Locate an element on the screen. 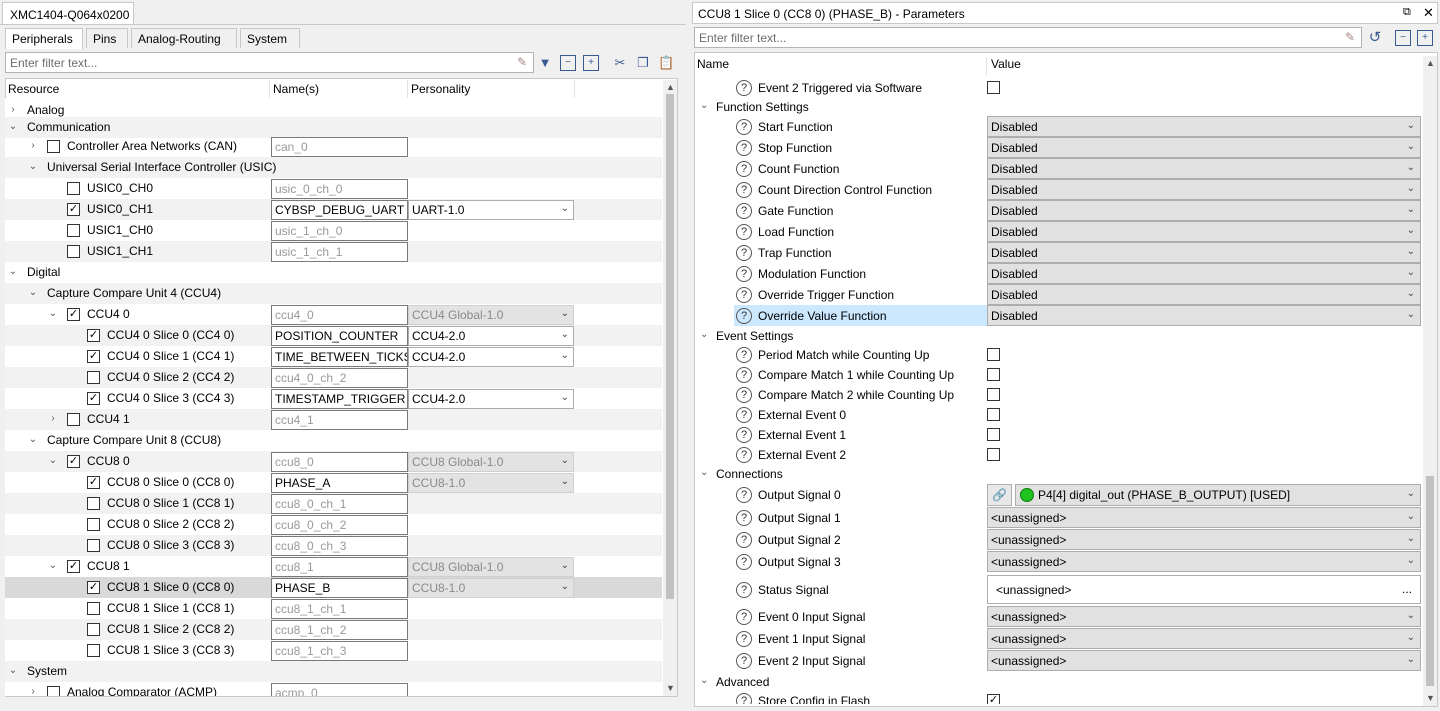 The image size is (1440, 711). parameter-row: ? Start Function Disabled ⌄ is located at coordinates (1059, 126).